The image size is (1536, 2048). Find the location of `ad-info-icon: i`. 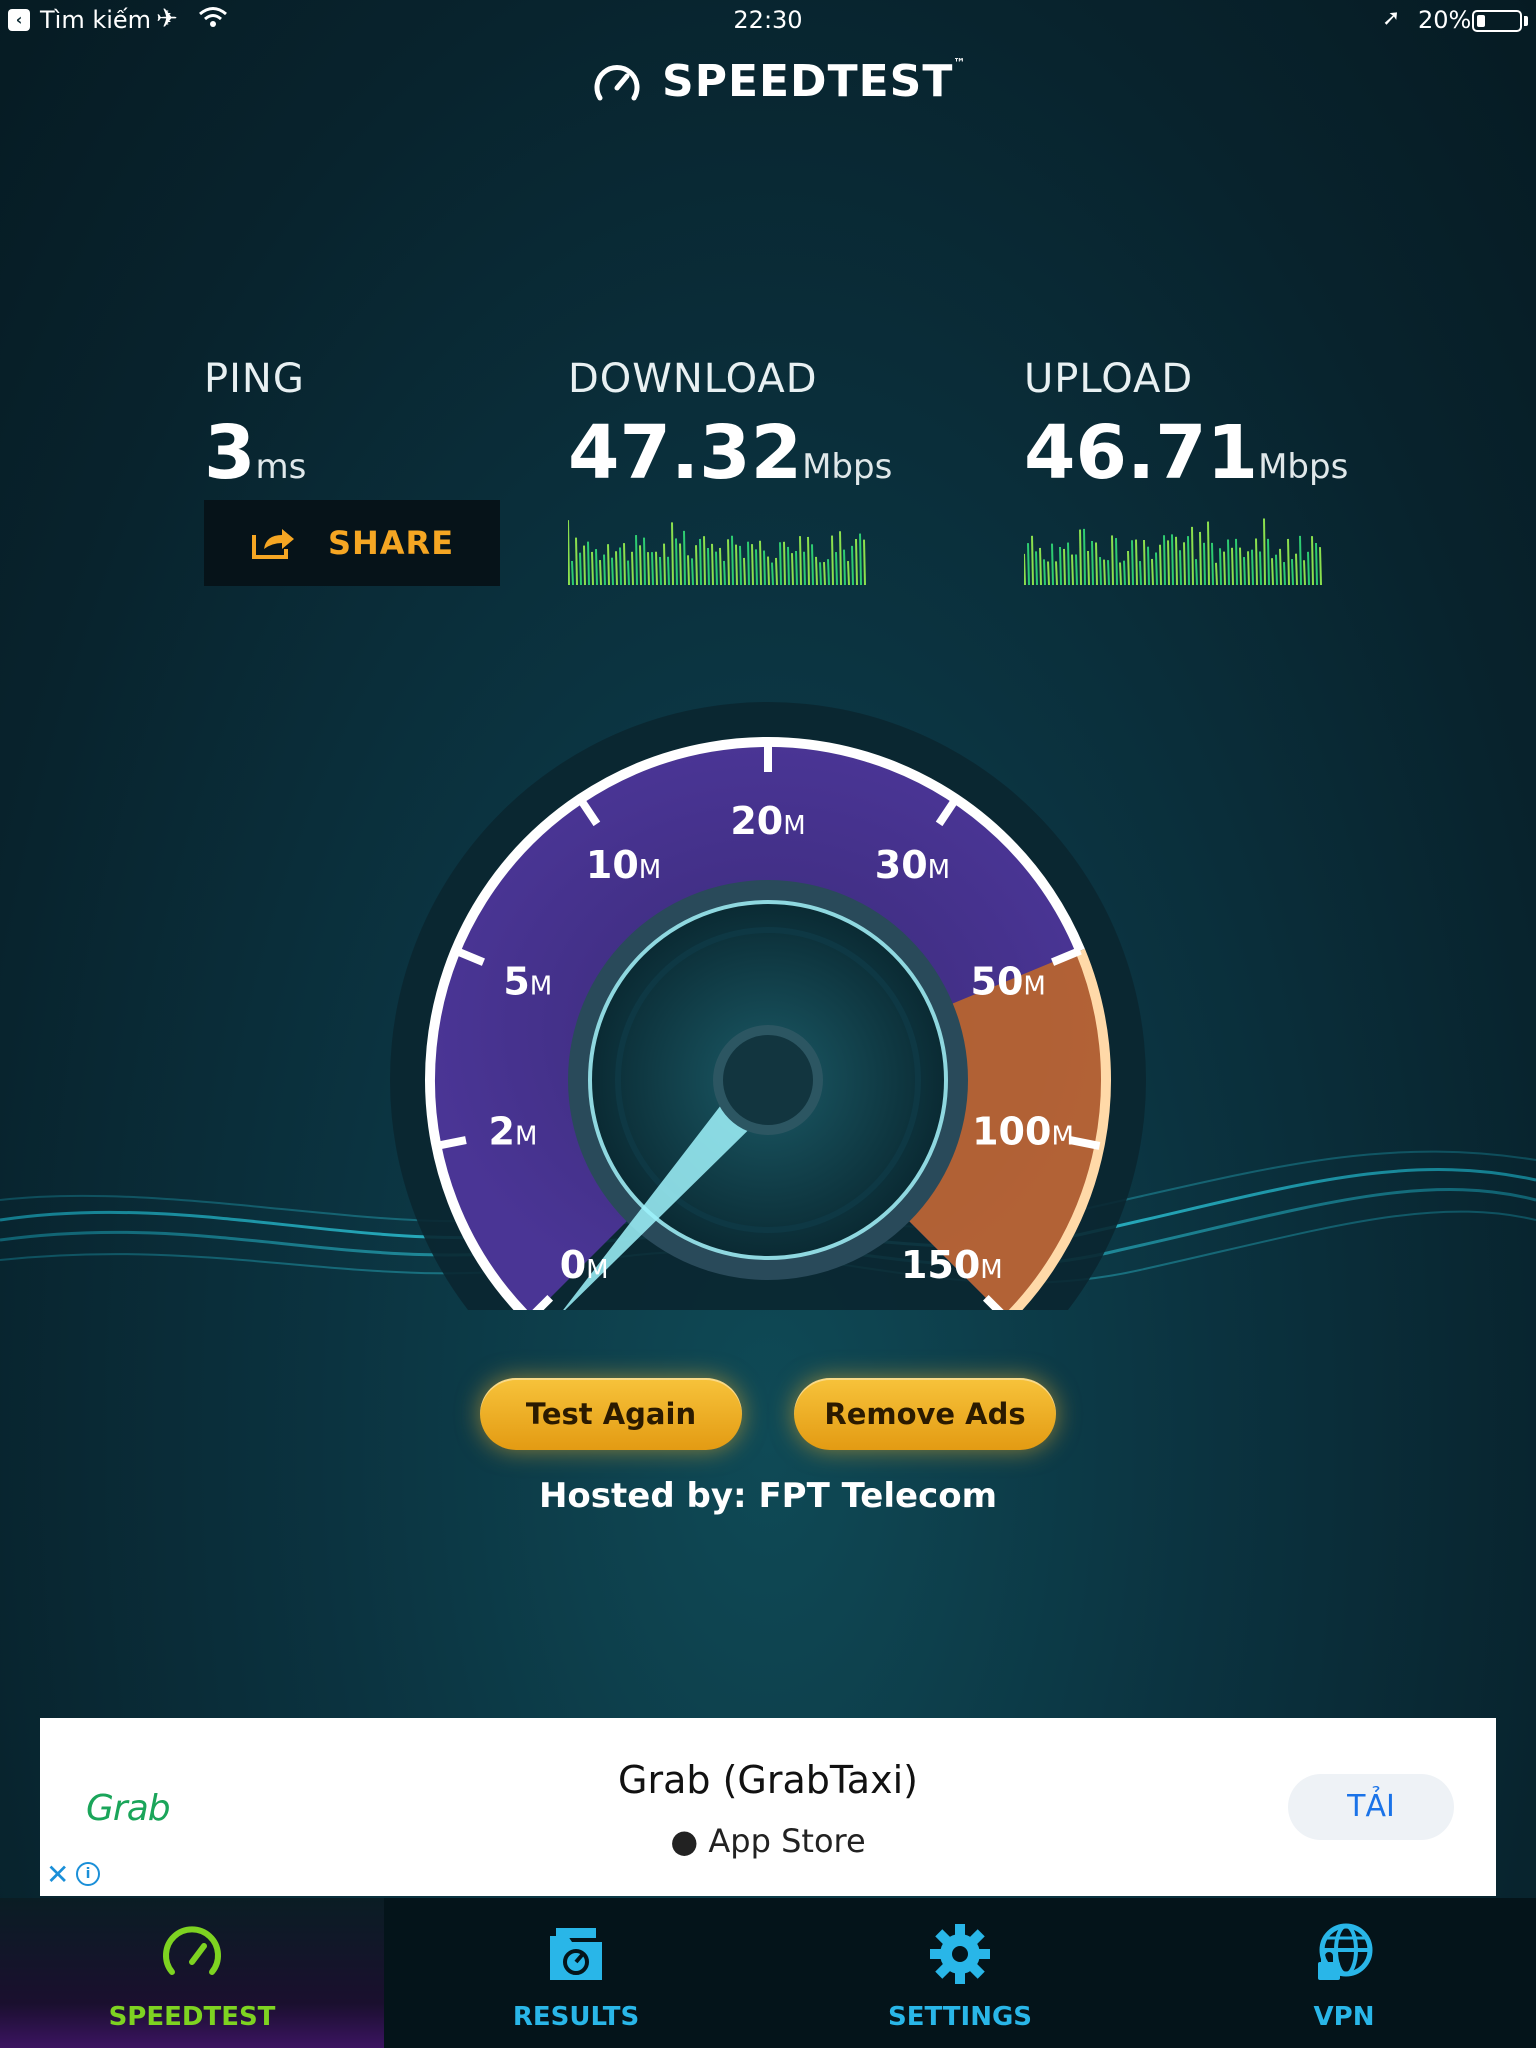

ad-info-icon: i is located at coordinates (88, 1874).